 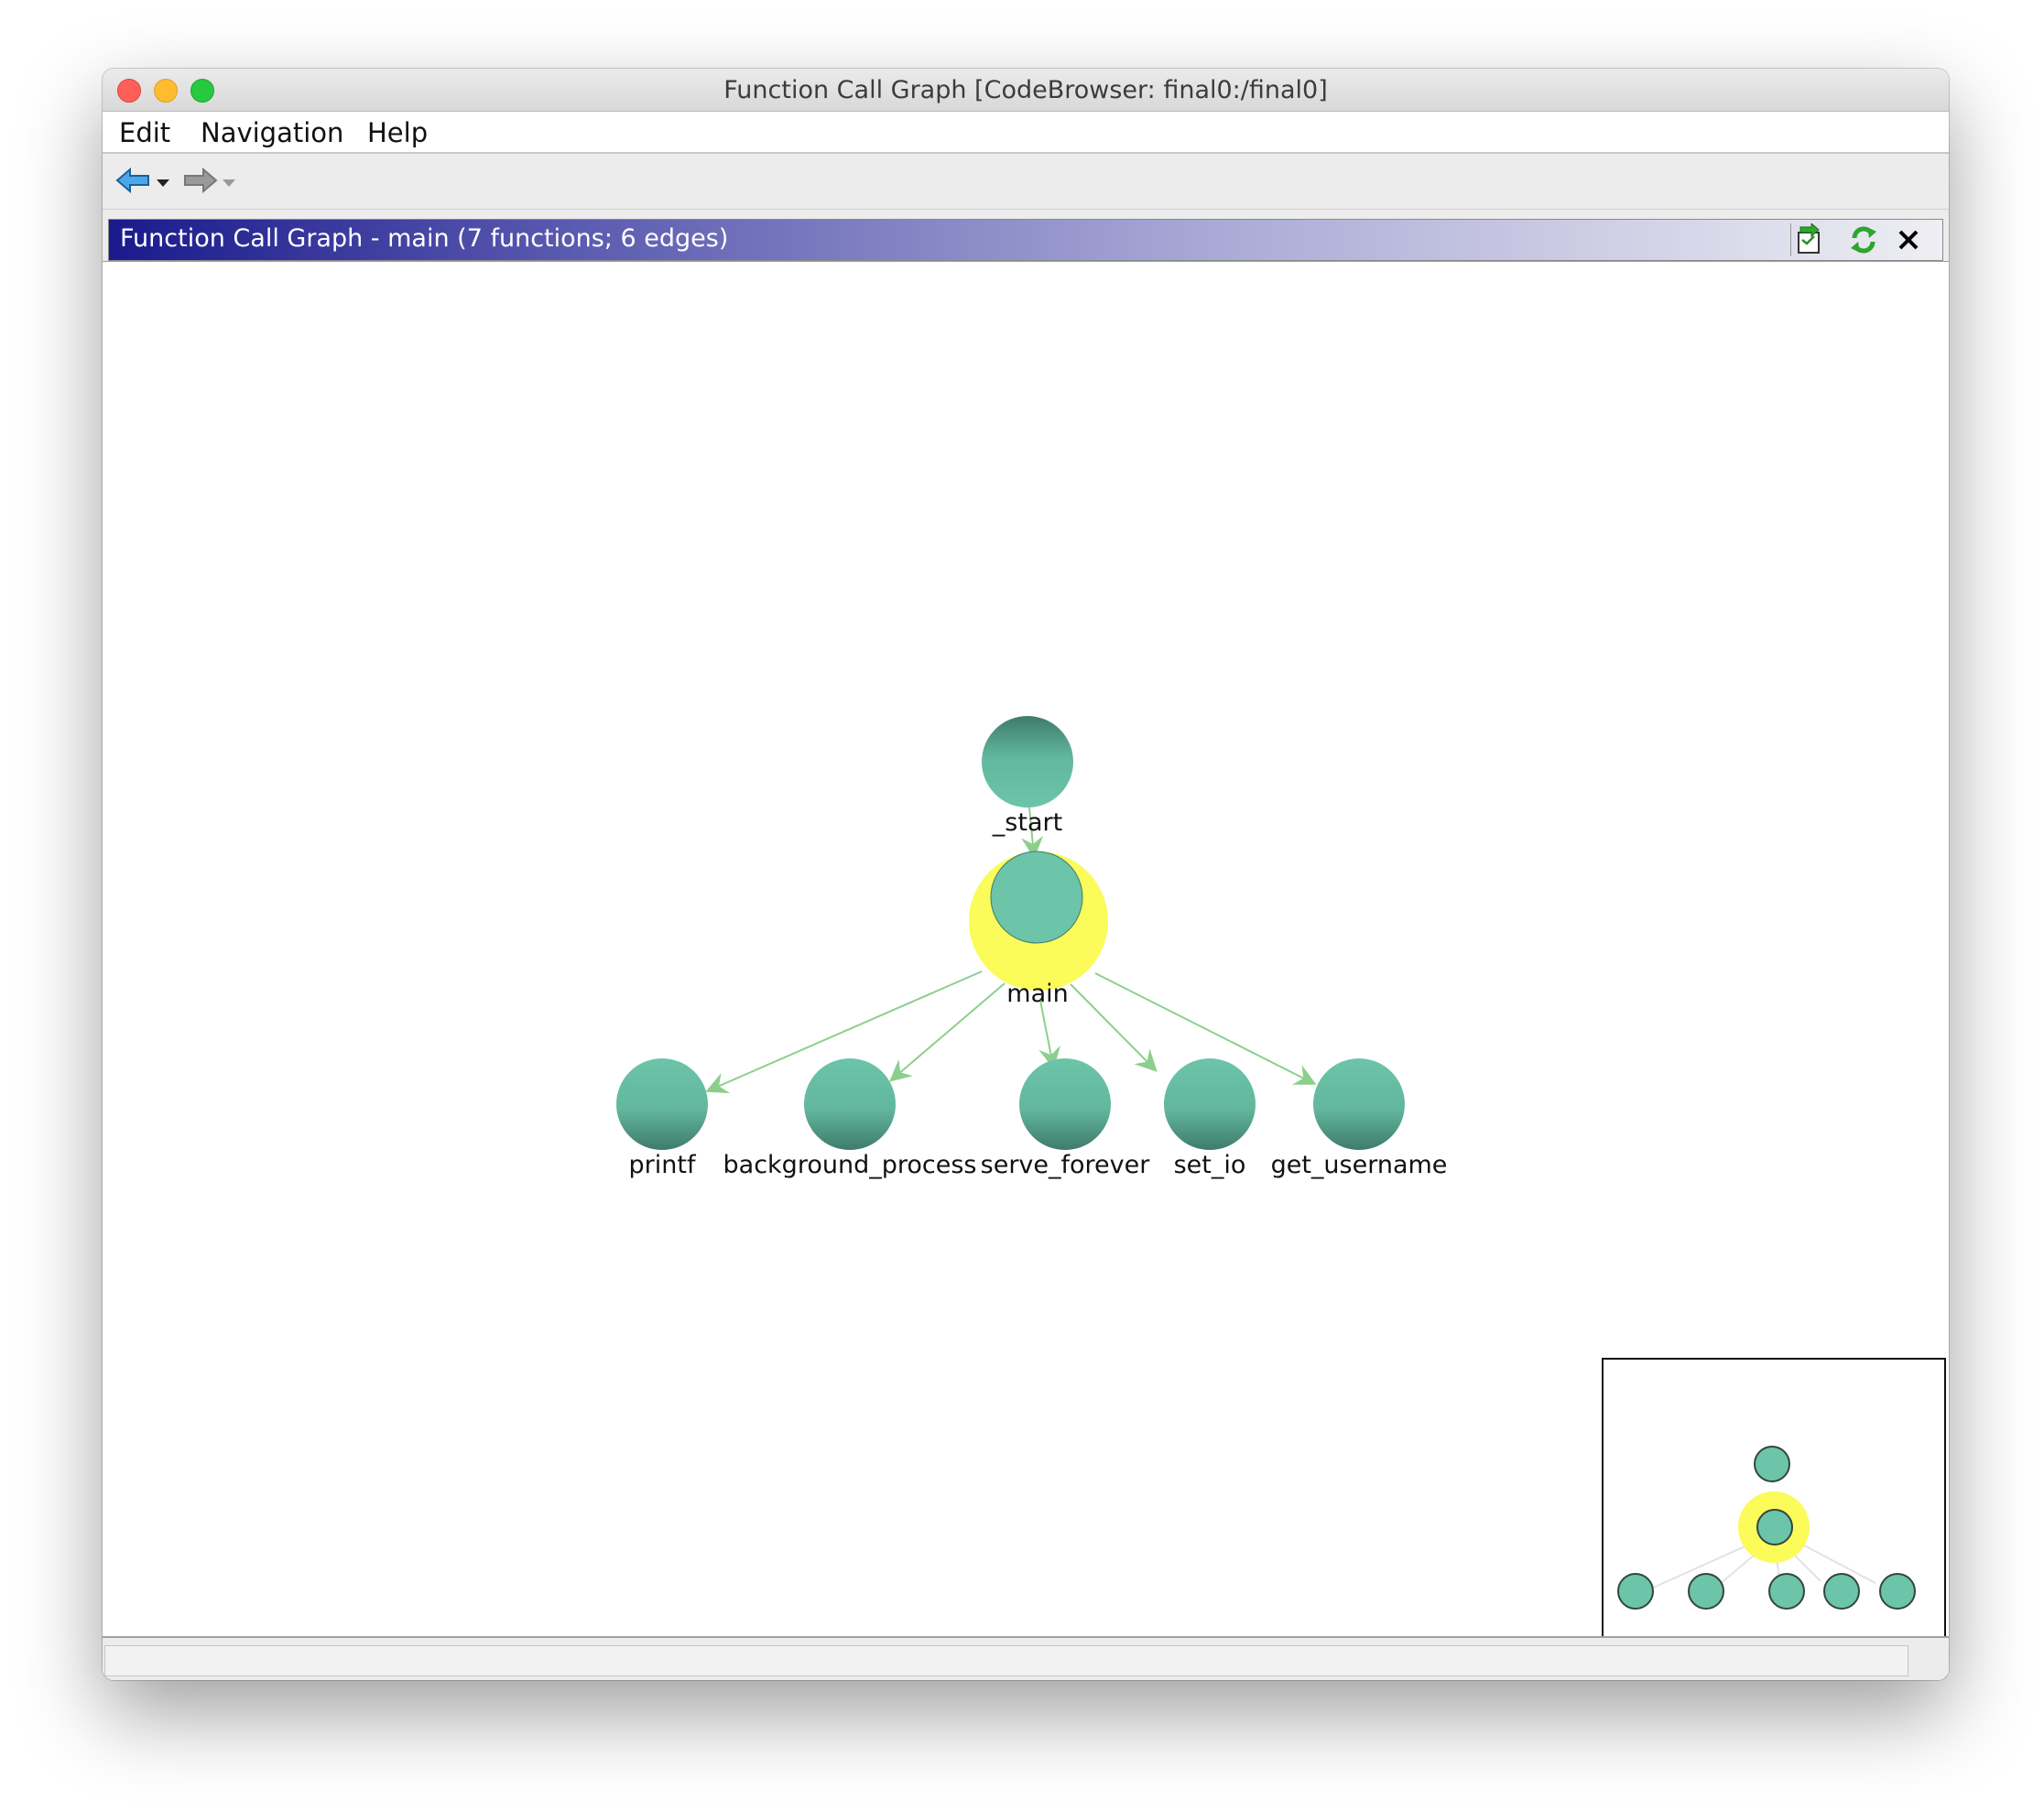 I want to click on node-background_process: background_process, so click(x=850, y=1118).